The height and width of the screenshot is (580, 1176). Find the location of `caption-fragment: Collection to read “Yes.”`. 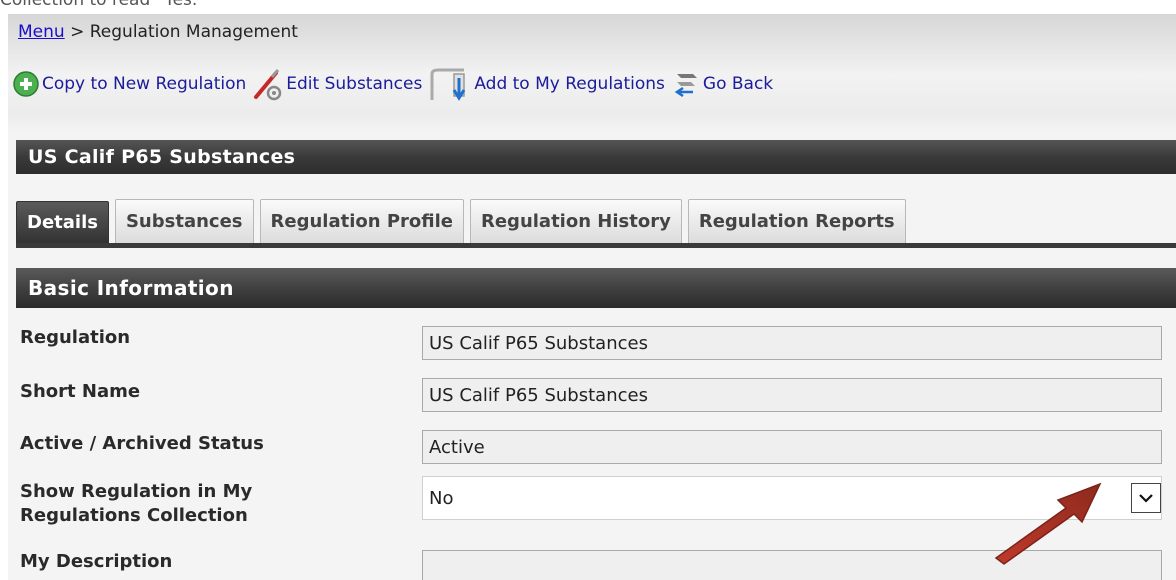

caption-fragment: Collection to read “Yes.” is located at coordinates (588, 7).